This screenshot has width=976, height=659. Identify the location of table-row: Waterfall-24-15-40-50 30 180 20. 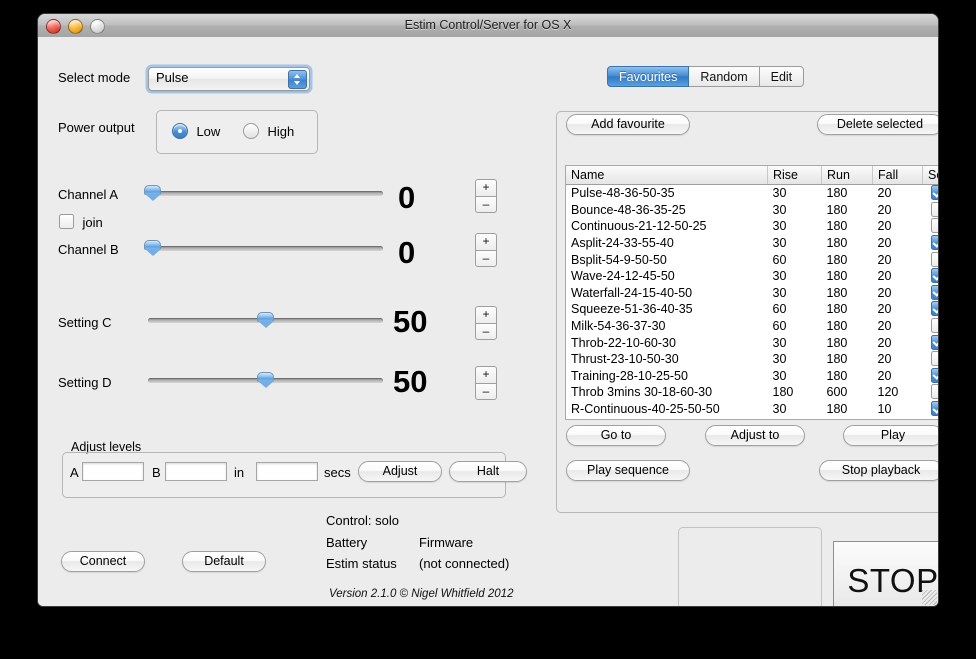
(752, 293).